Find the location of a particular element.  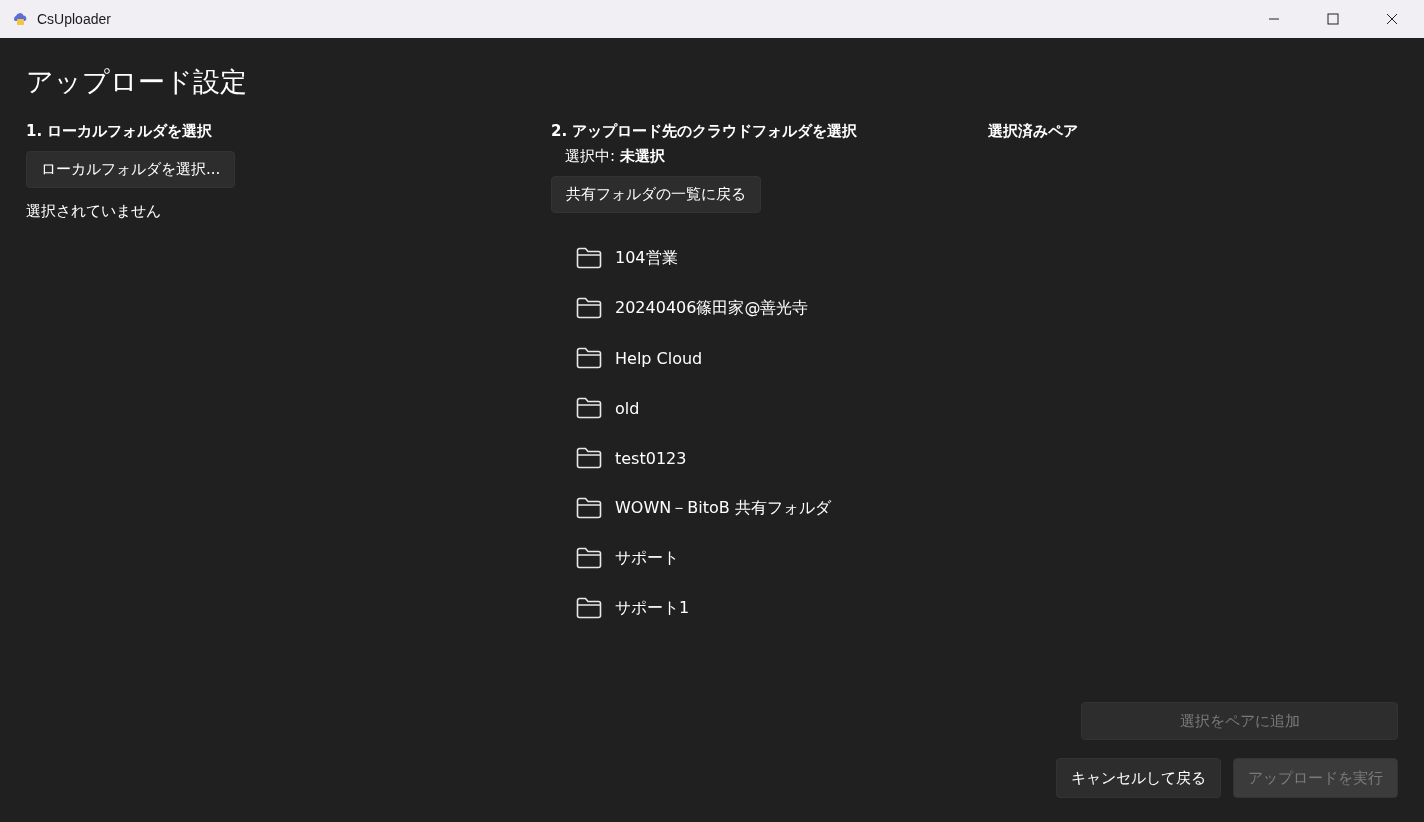

maximize-icon is located at coordinates (1333, 19).